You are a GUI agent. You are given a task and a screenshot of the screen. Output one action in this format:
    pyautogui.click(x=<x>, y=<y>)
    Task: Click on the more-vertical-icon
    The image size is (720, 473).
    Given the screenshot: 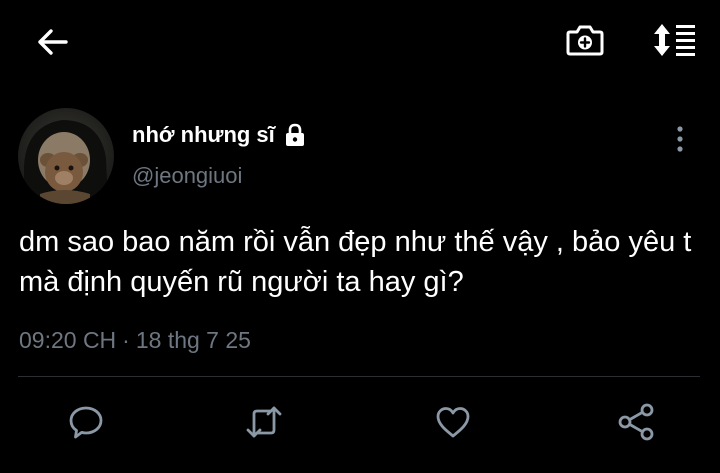 What is the action you would take?
    pyautogui.click(x=680, y=139)
    